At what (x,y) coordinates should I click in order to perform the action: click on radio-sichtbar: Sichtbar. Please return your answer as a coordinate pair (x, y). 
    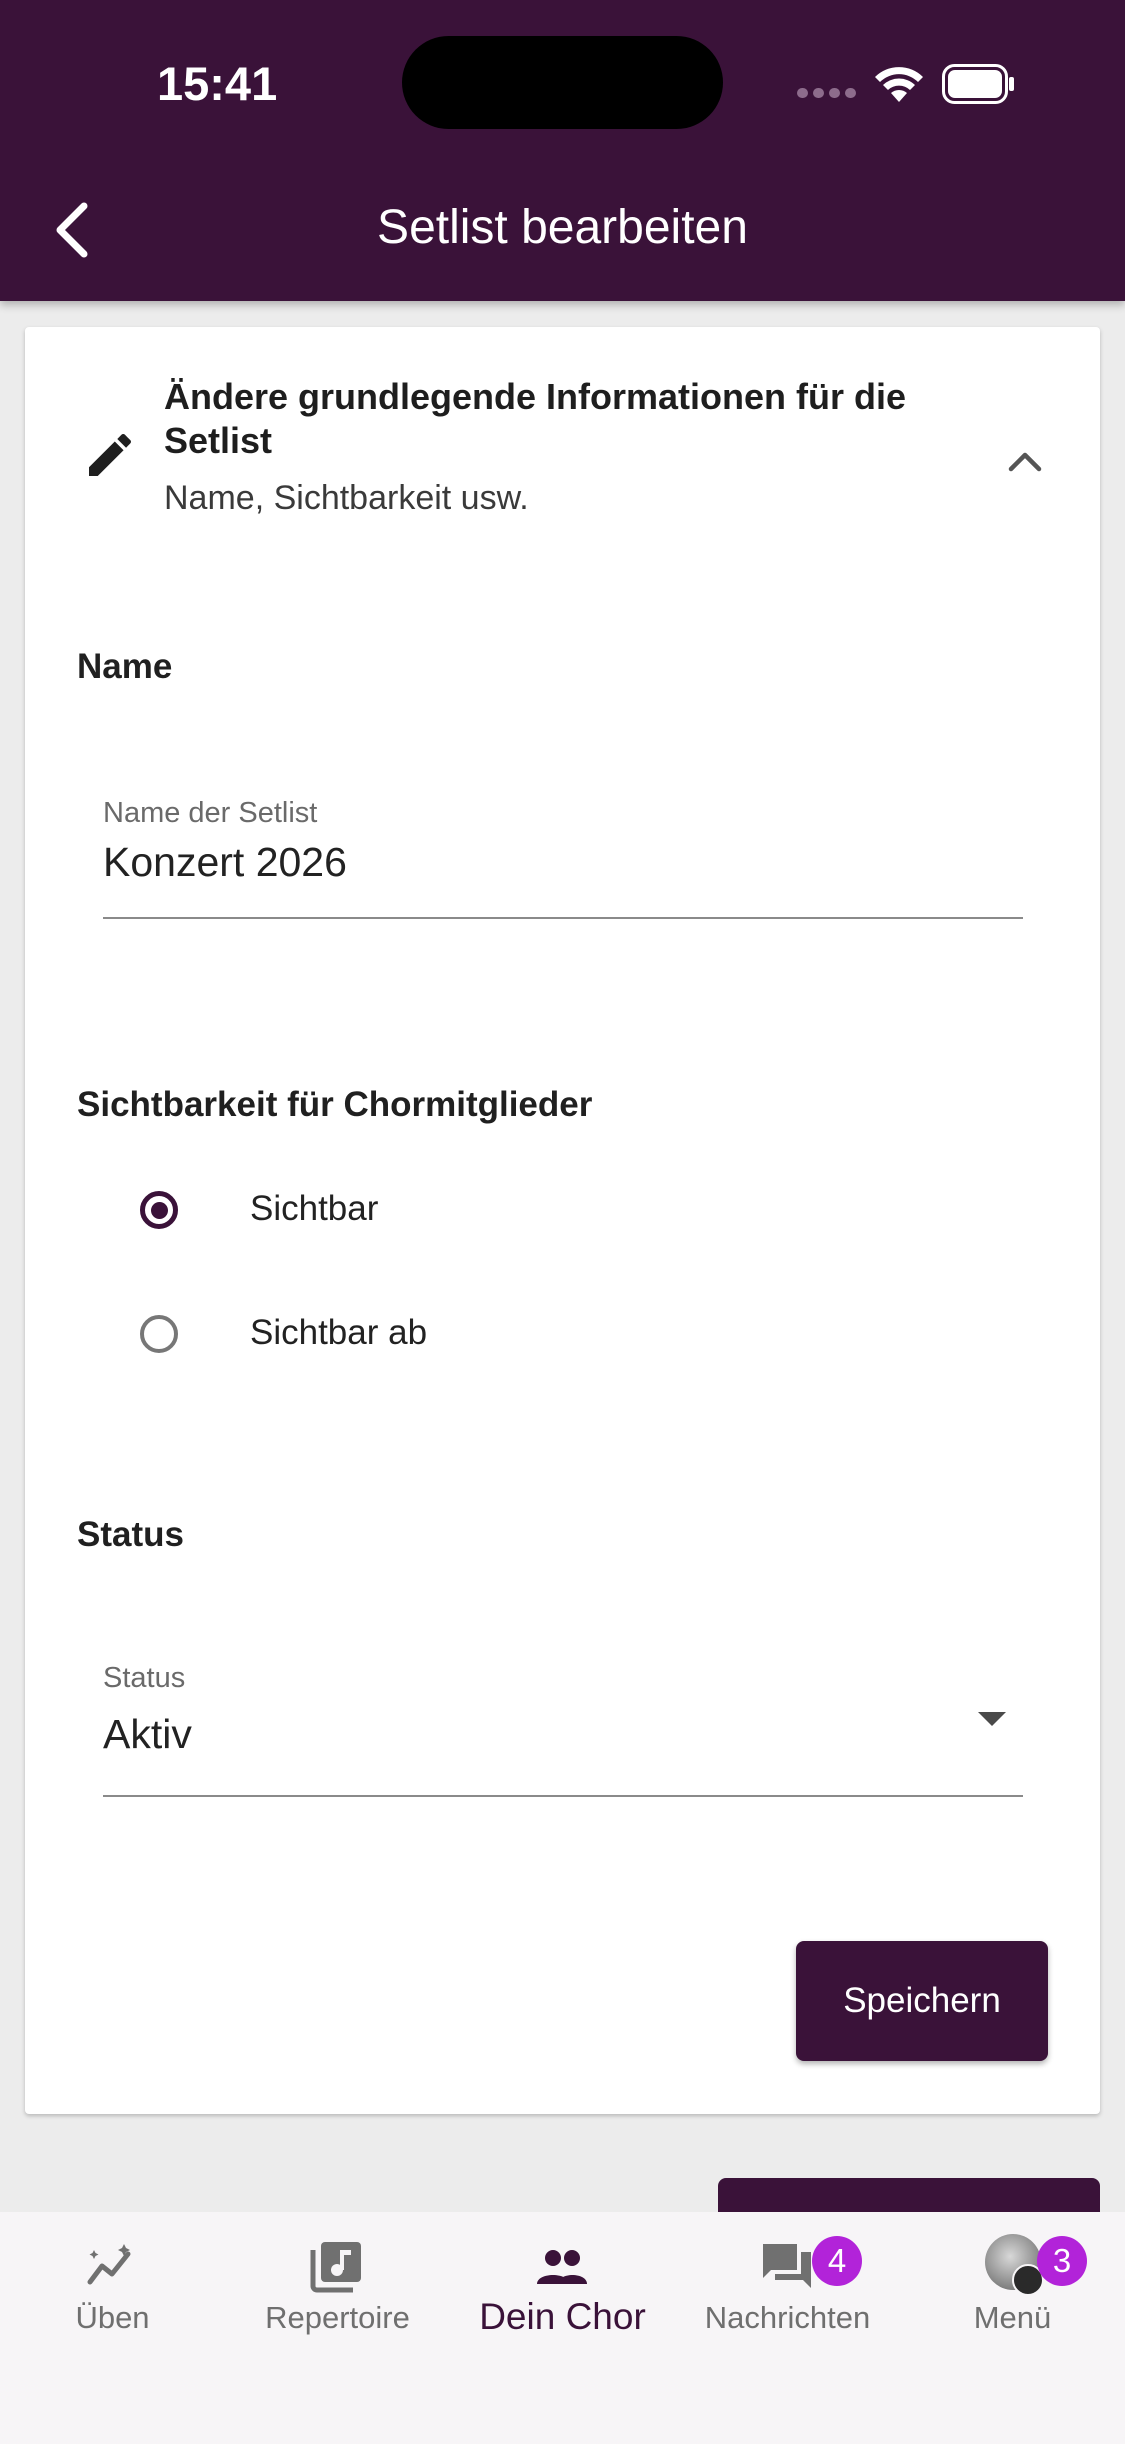
    Looking at the image, I should click on (545, 1218).